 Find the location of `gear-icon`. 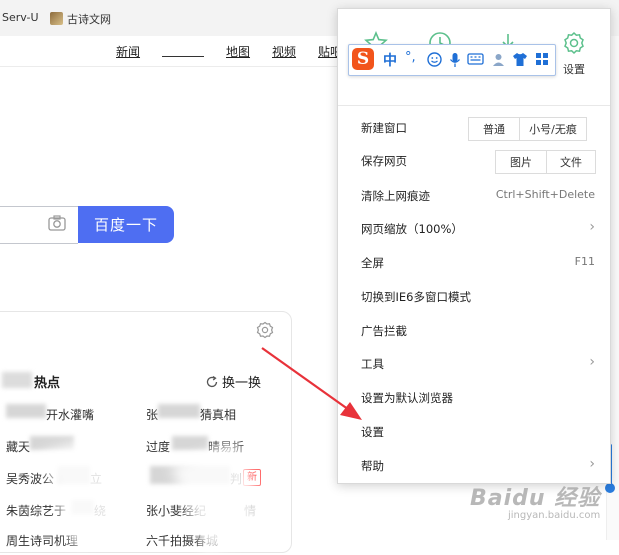

gear-icon is located at coordinates (574, 43).